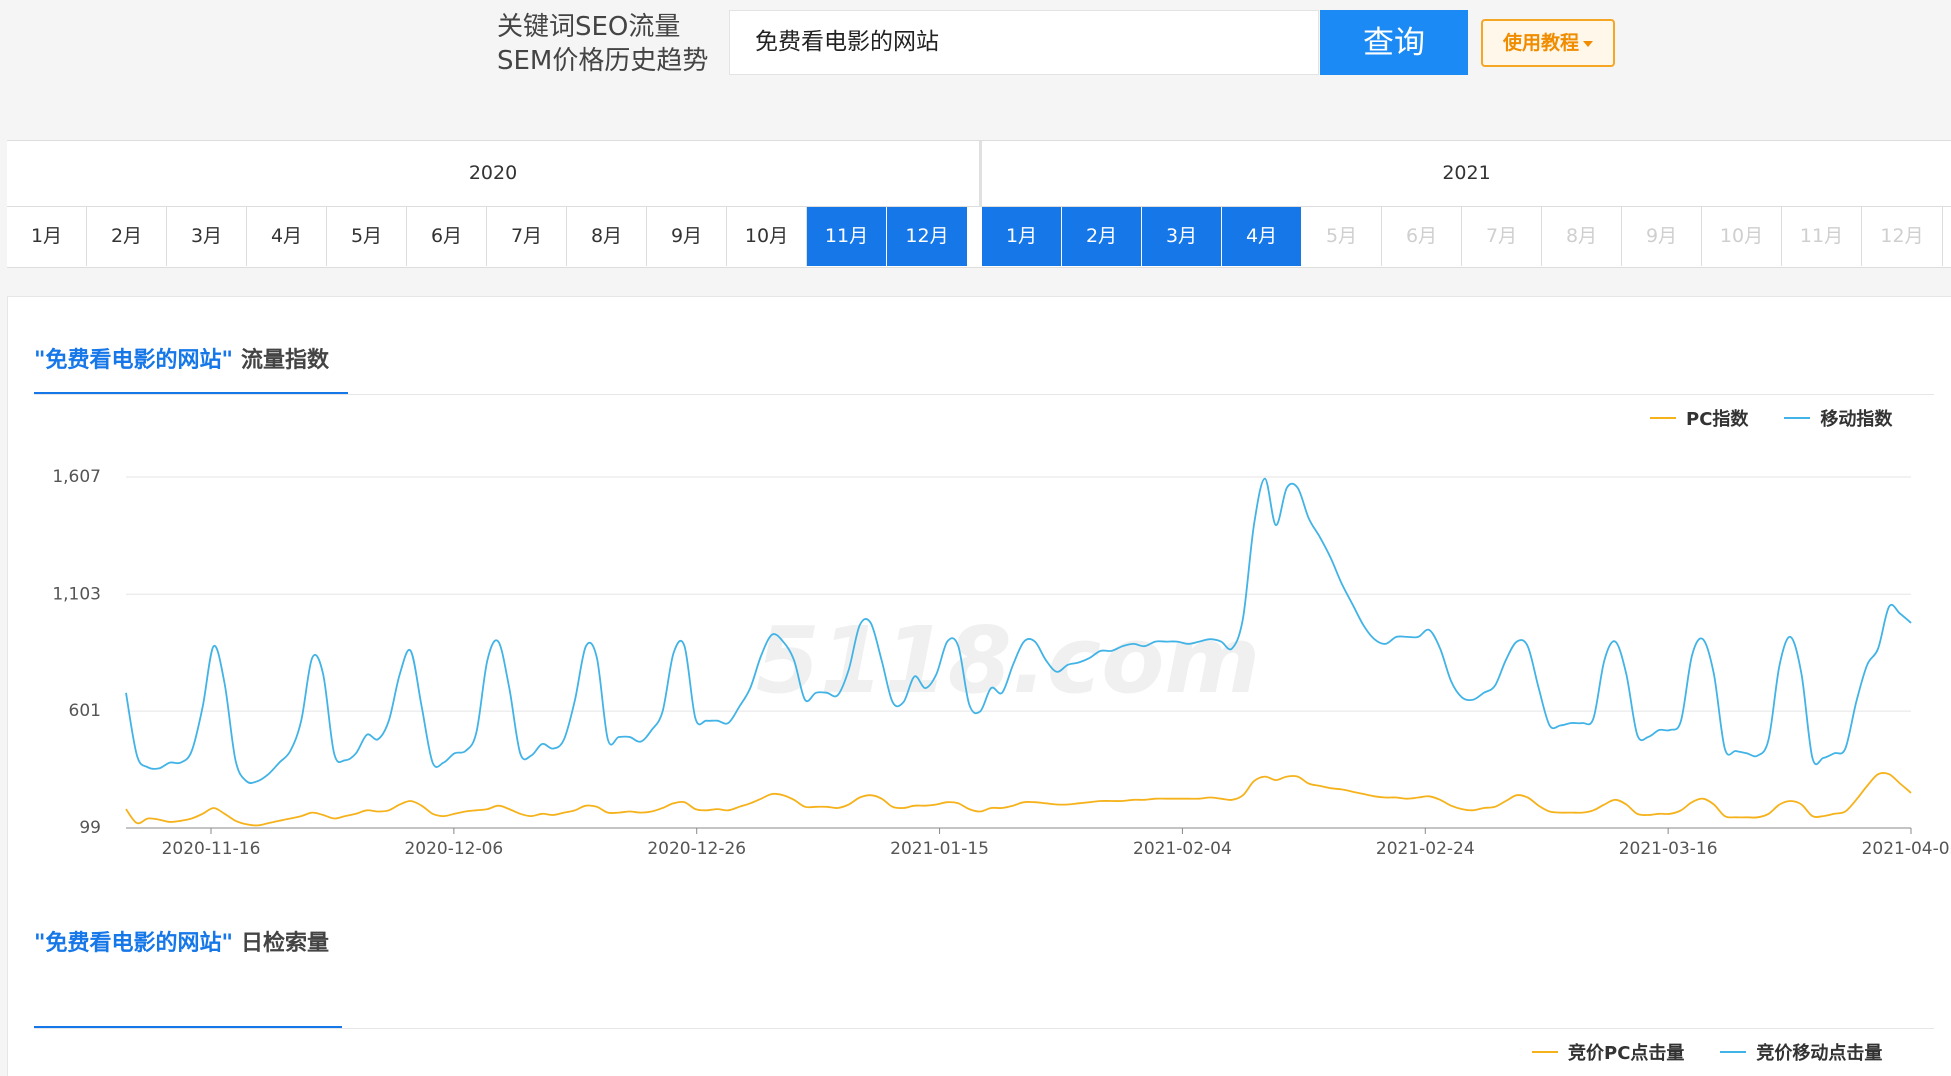 Image resolution: width=1951 pixels, height=1076 pixels. What do you see at coordinates (1466, 174) in the screenshot?
I see `year-header-2021: 2021` at bounding box center [1466, 174].